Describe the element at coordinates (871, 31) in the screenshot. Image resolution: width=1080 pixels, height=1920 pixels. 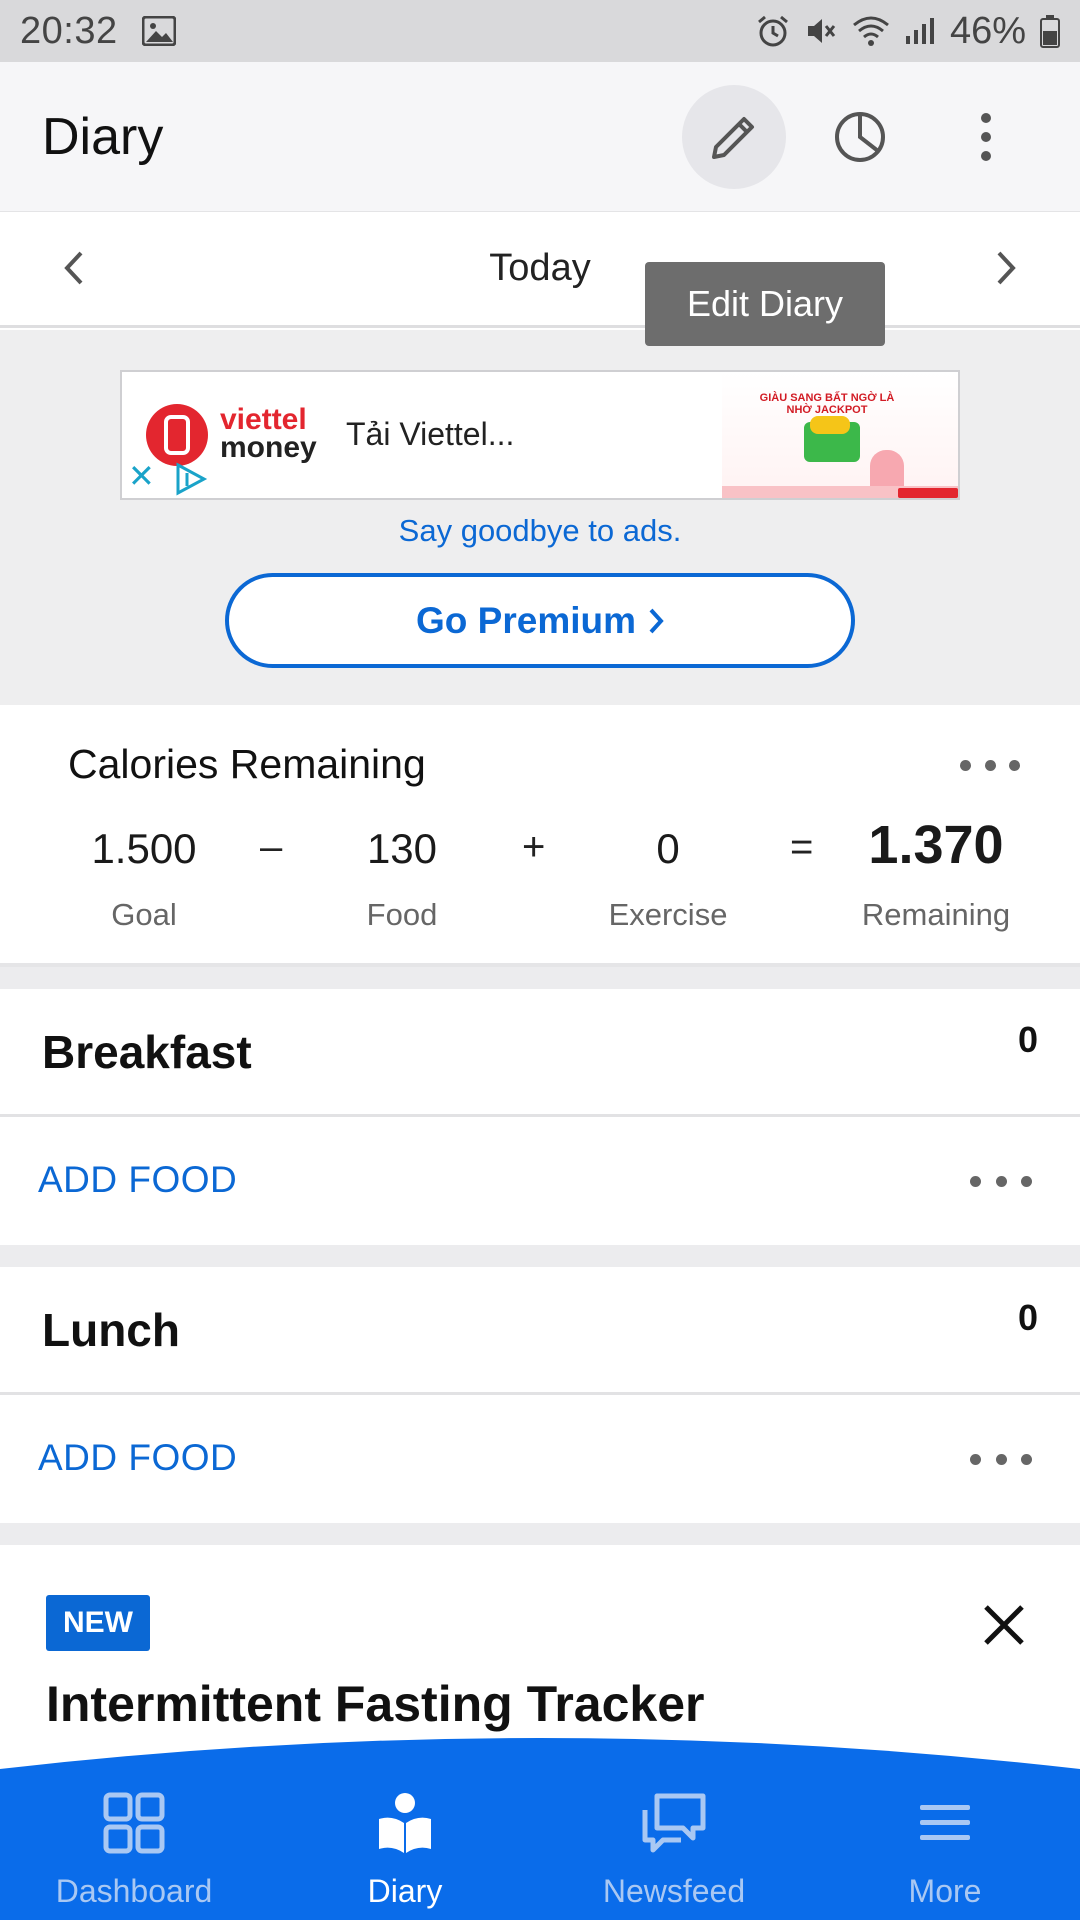
I see `wifi-icon` at that location.